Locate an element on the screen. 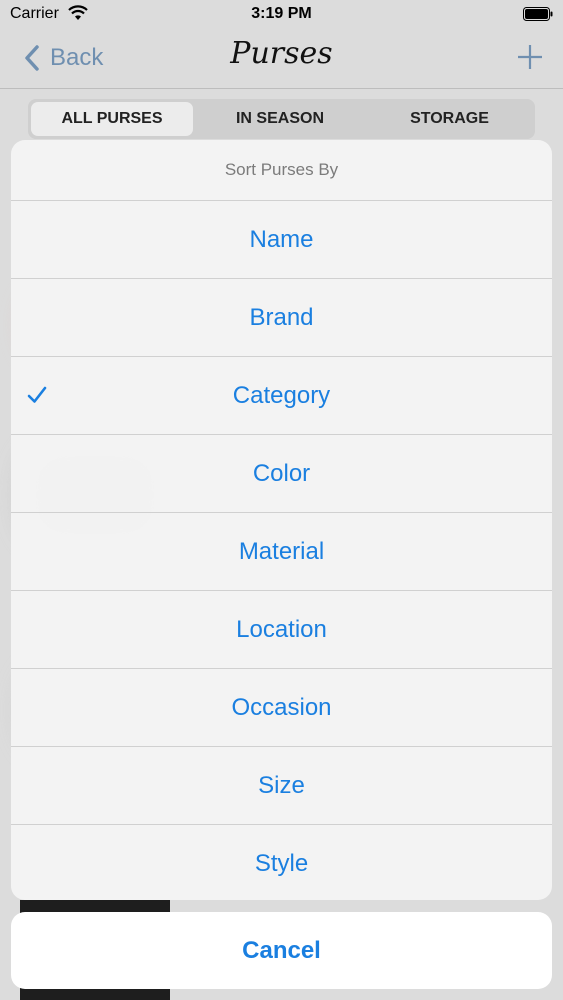 This screenshot has width=563, height=1000. option-label: Location is located at coordinates (281, 629).